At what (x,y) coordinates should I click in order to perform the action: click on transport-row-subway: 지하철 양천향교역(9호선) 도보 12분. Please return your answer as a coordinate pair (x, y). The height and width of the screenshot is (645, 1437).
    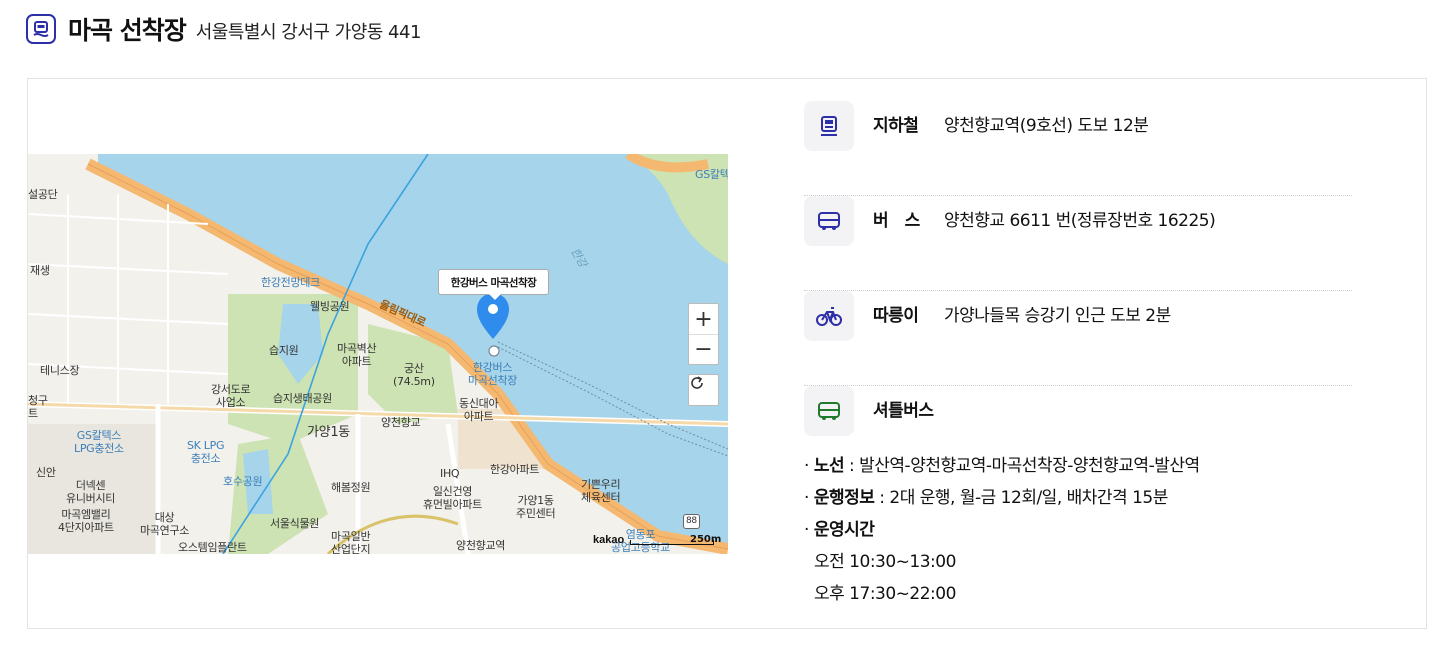
    Looking at the image, I should click on (1078, 148).